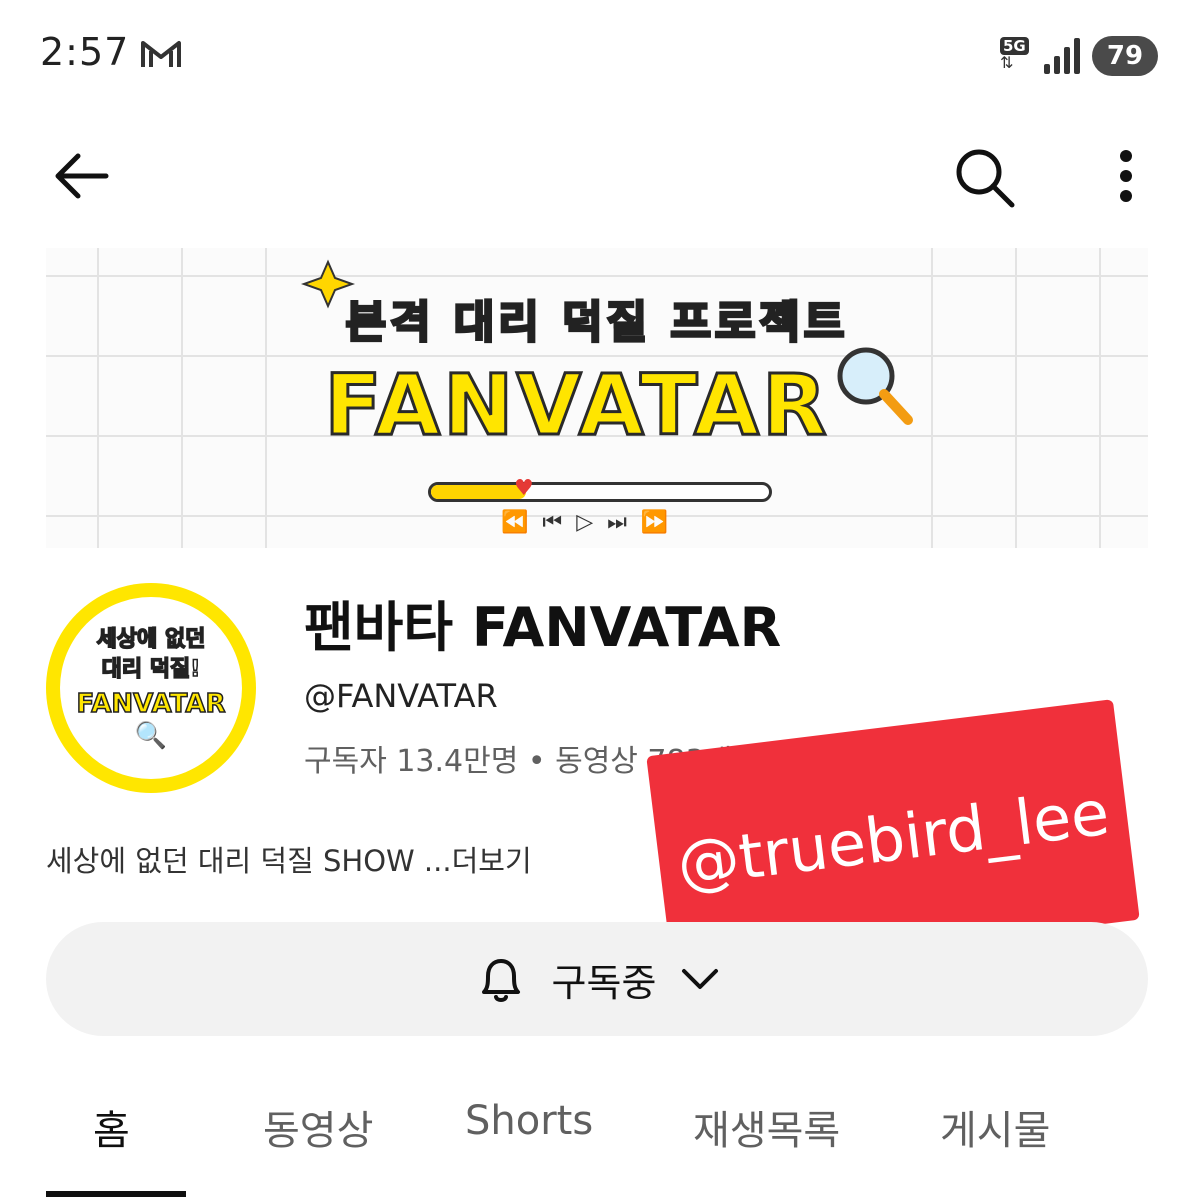  Describe the element at coordinates (81, 176) in the screenshot. I see `back-arrow-icon` at that location.